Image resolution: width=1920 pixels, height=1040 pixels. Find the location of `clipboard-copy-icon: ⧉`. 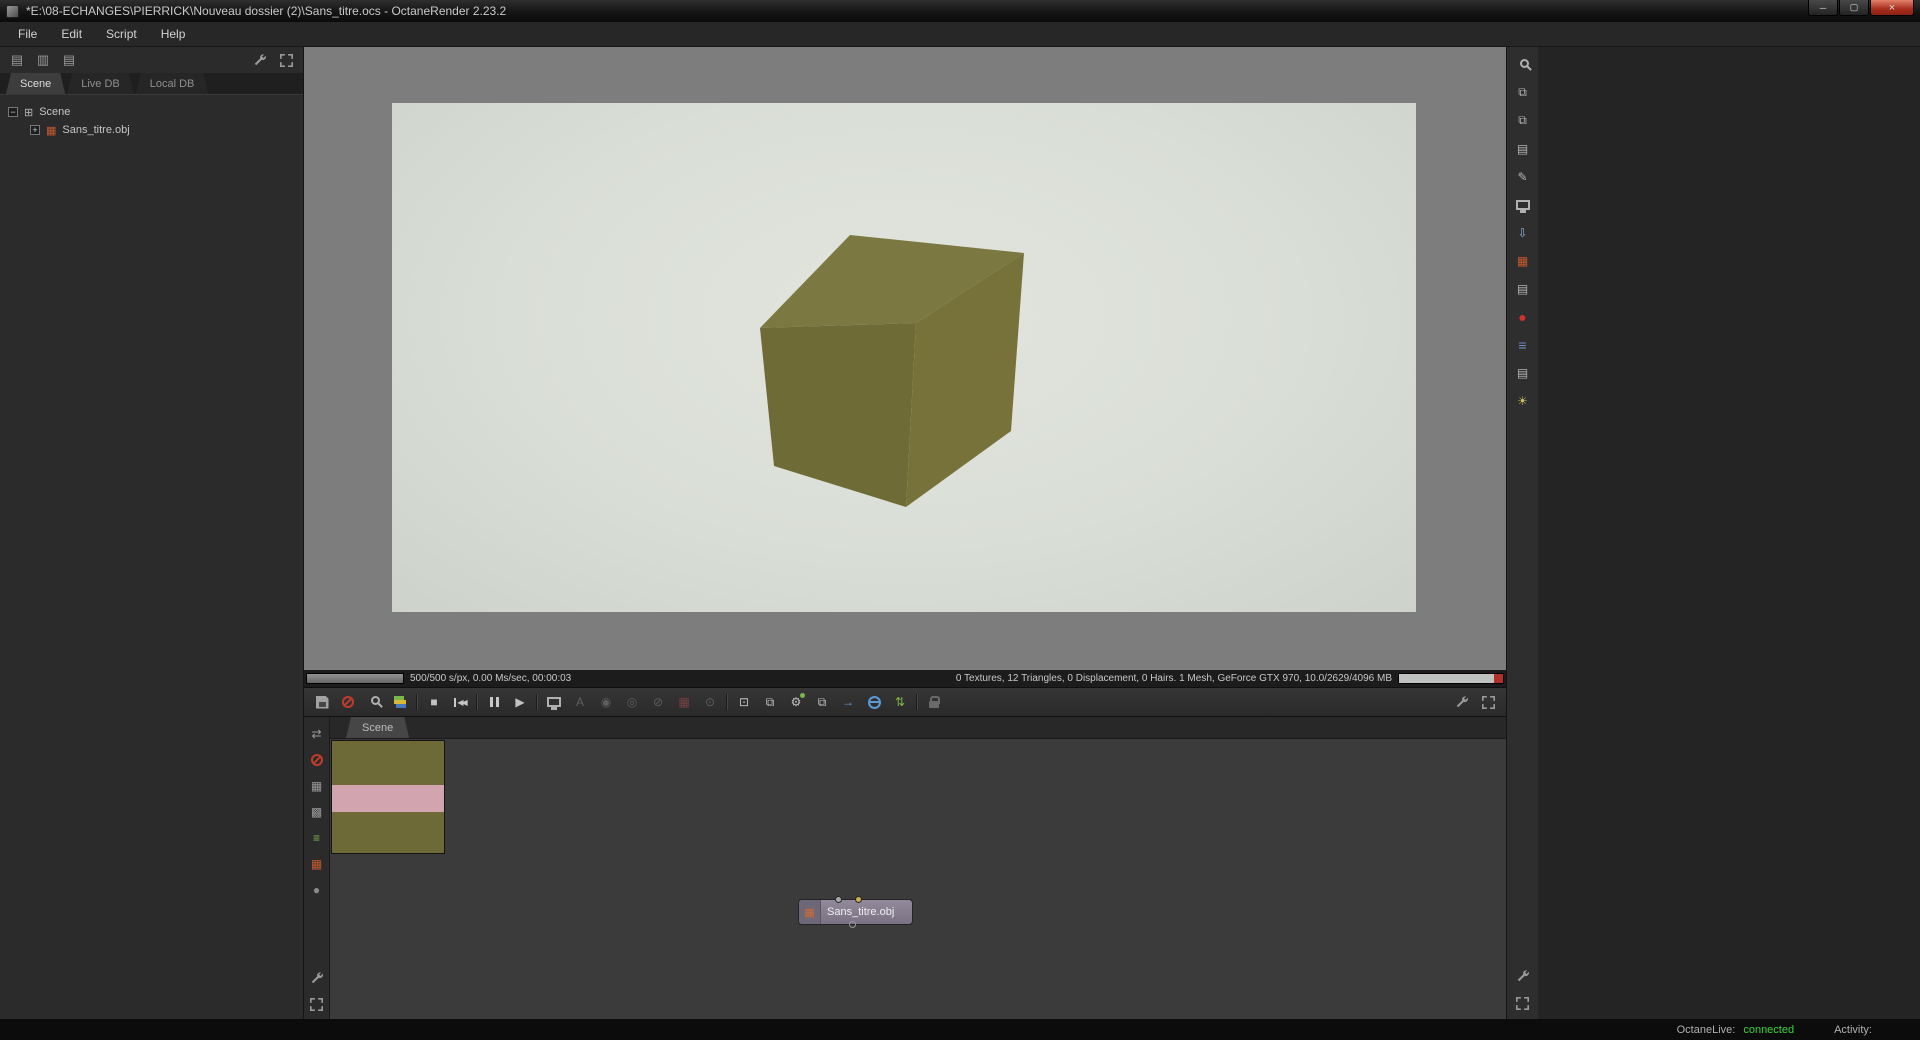

clipboard-copy-icon: ⧉ is located at coordinates (770, 702).